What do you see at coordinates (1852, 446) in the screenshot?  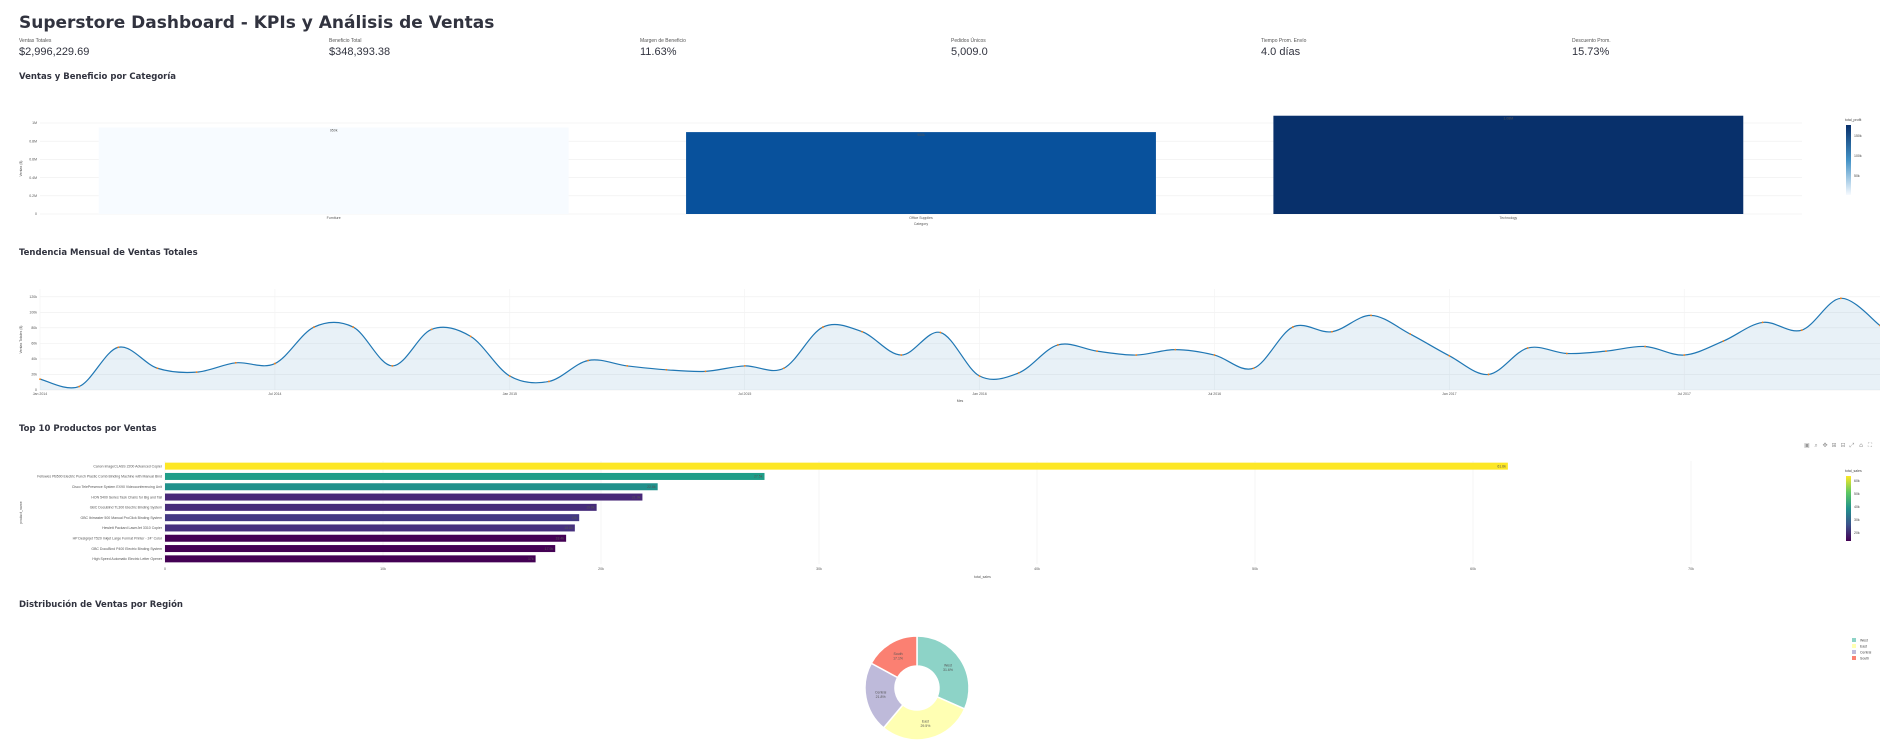 I see `autoscale-icon: ⤢` at bounding box center [1852, 446].